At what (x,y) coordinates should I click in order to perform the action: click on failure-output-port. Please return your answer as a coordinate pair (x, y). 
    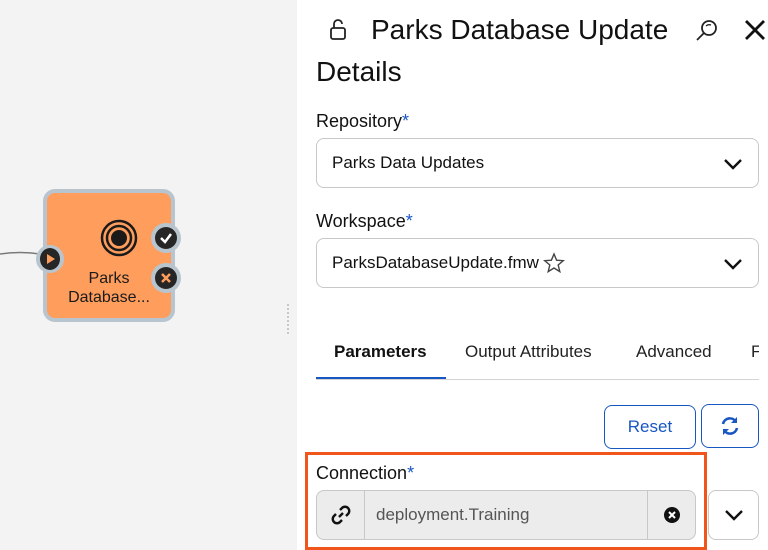
    Looking at the image, I should click on (166, 278).